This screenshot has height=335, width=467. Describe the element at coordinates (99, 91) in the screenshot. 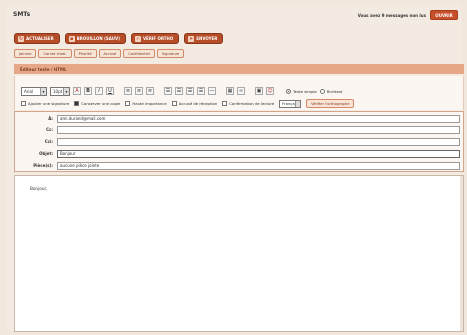

I see `italic-icon: I` at that location.